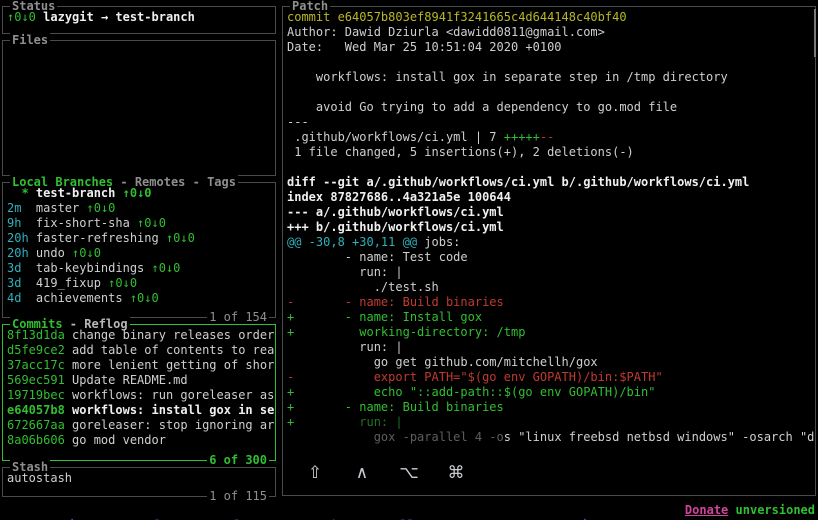 The height and width of the screenshot is (520, 818). I want to click on branch-row: * test-branch ↑0↓0, so click(139, 193).